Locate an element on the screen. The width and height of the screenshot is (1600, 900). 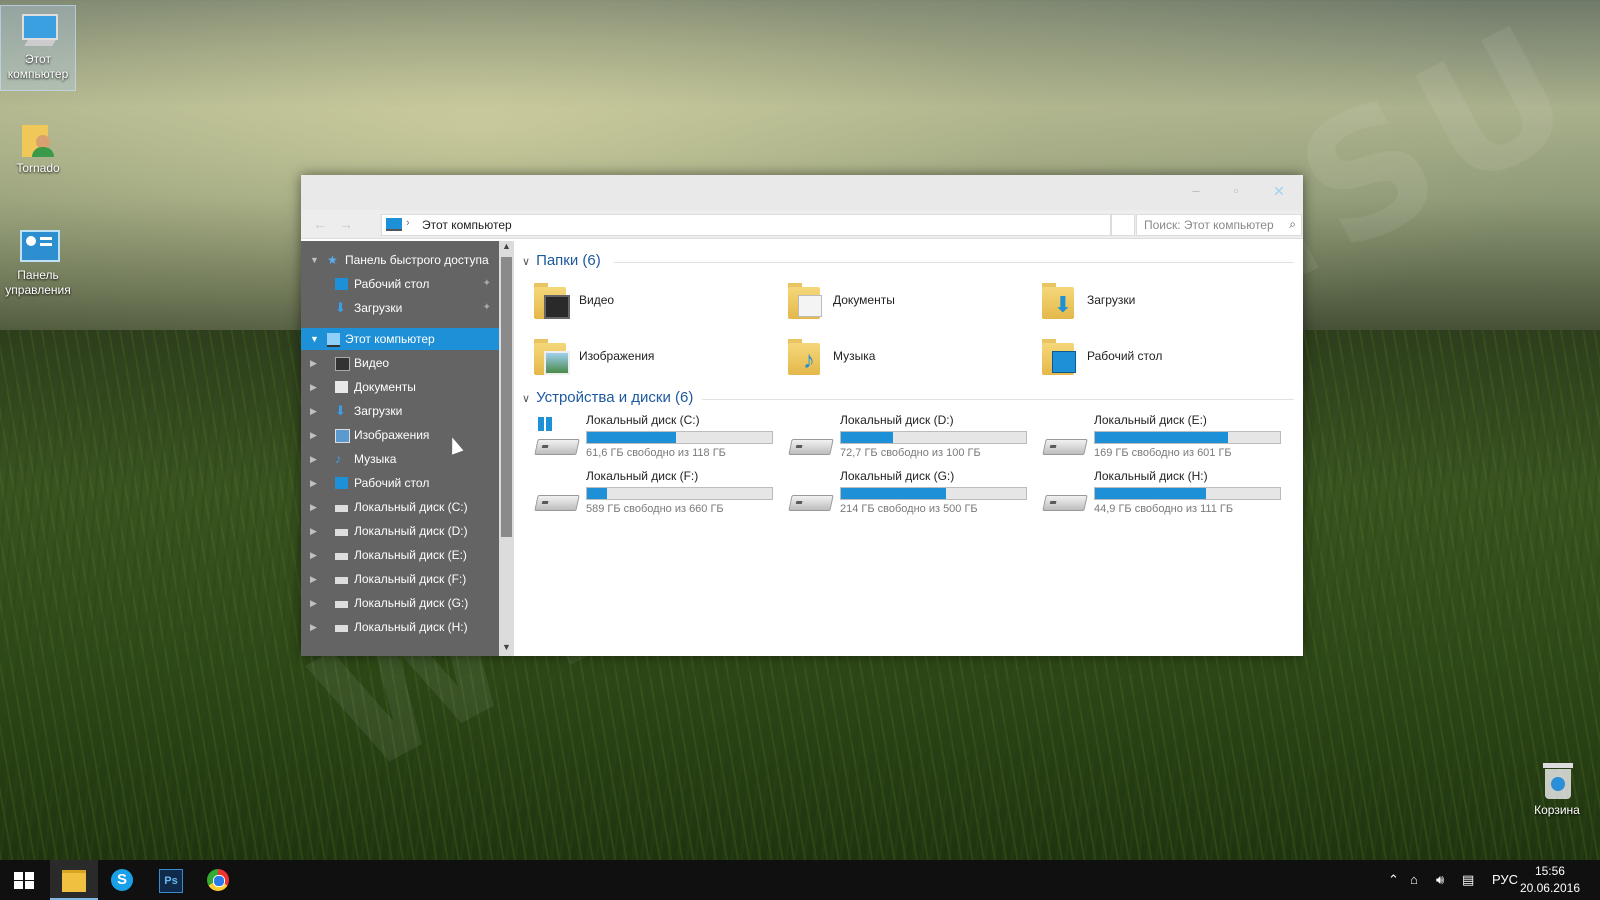
folders-header-label: Папки (6) is located at coordinates (568, 260).